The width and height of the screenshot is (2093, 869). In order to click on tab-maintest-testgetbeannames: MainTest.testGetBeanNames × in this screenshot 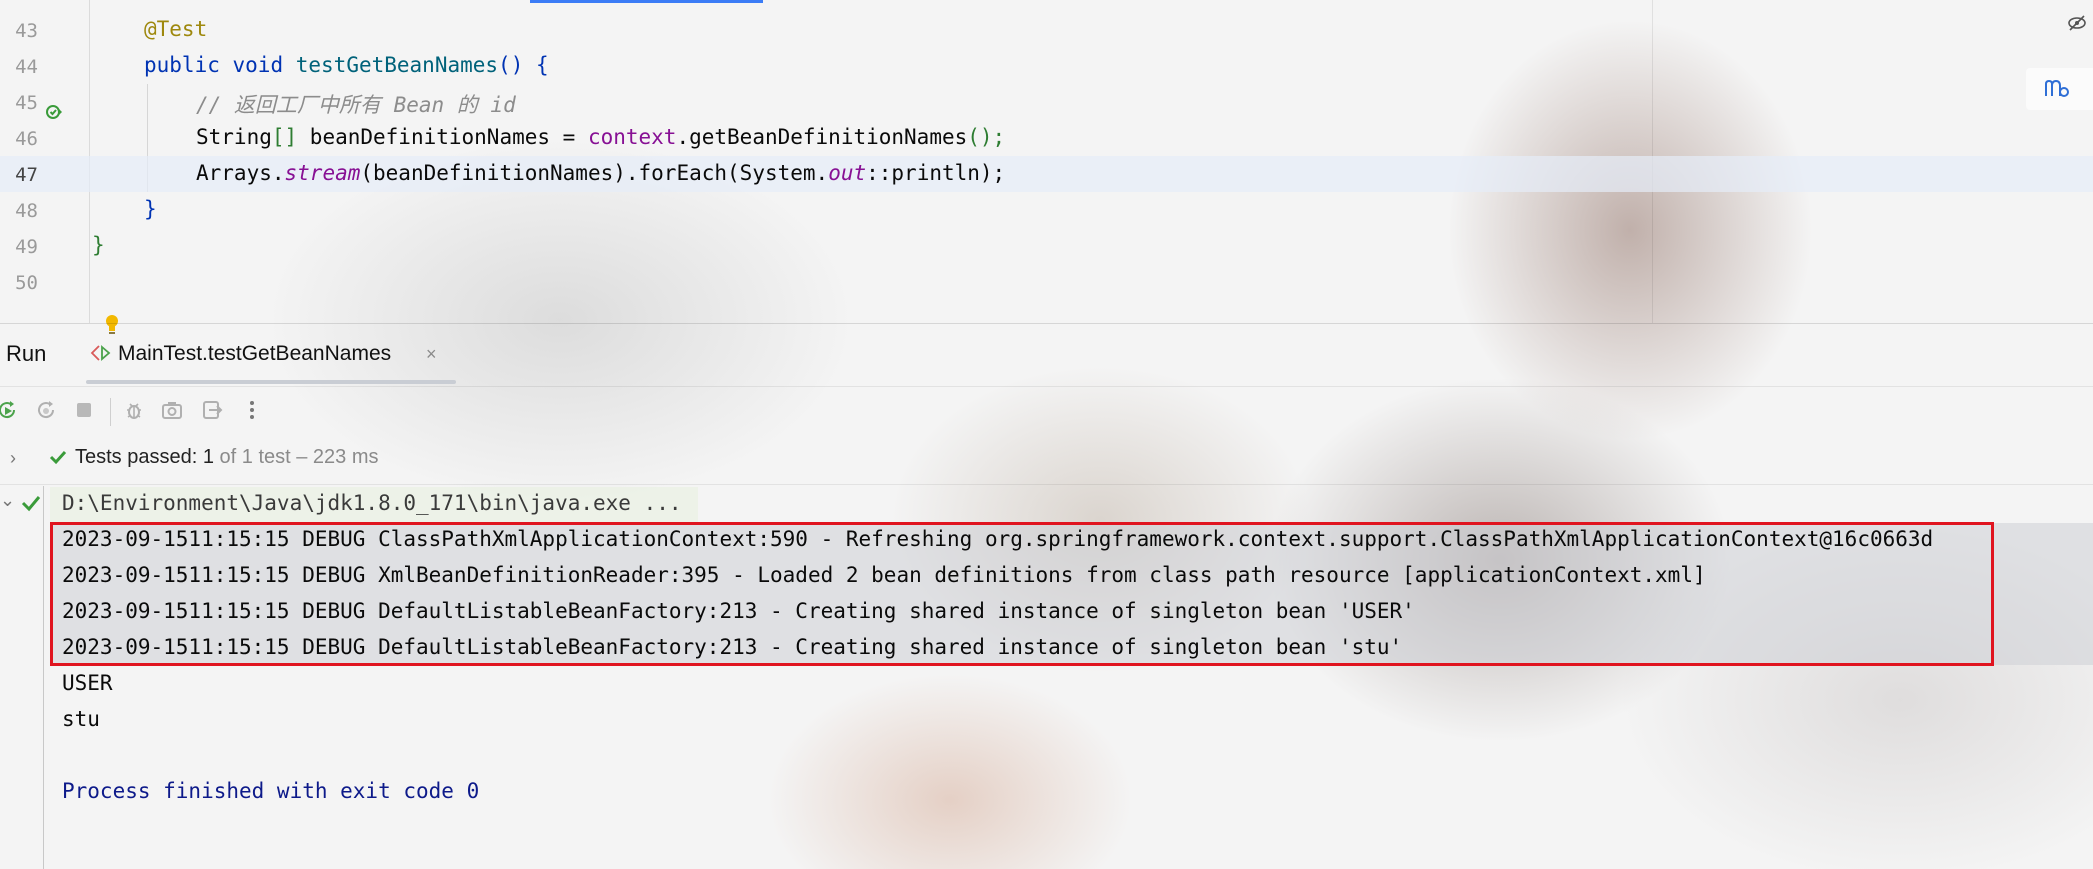, I will do `click(271, 356)`.